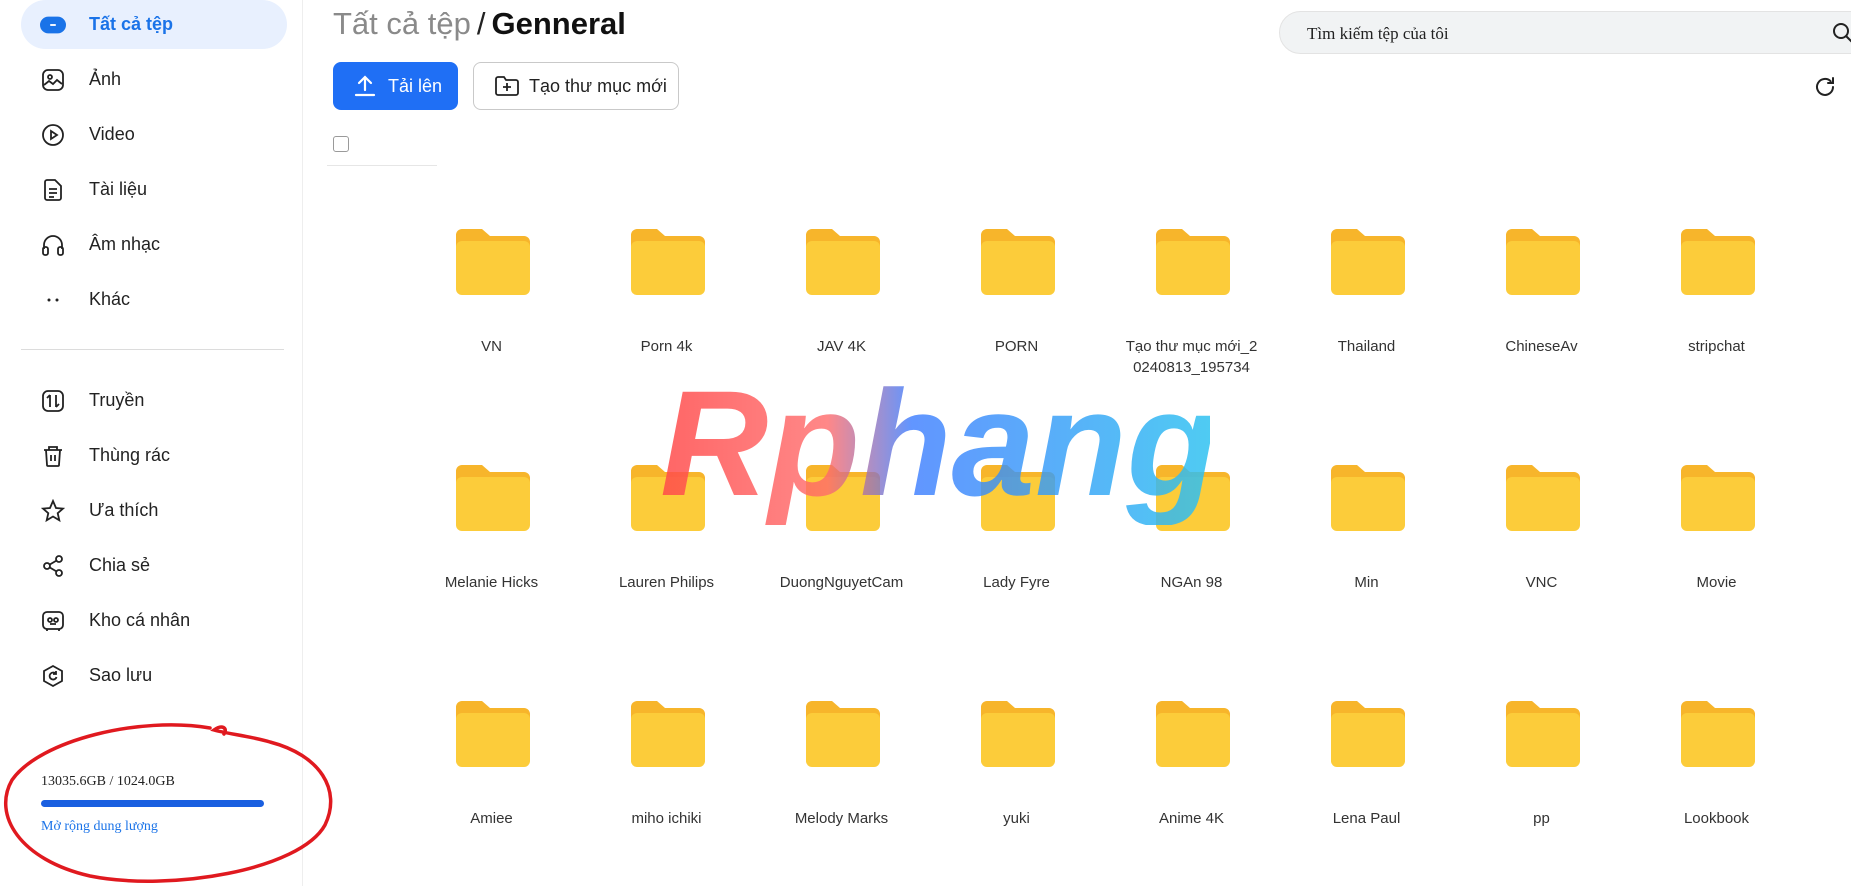 This screenshot has height=886, width=1851. I want to click on storage-panel: 13035.6GB / 1024.0GB Mở rộng dung lượng, so click(161, 804).